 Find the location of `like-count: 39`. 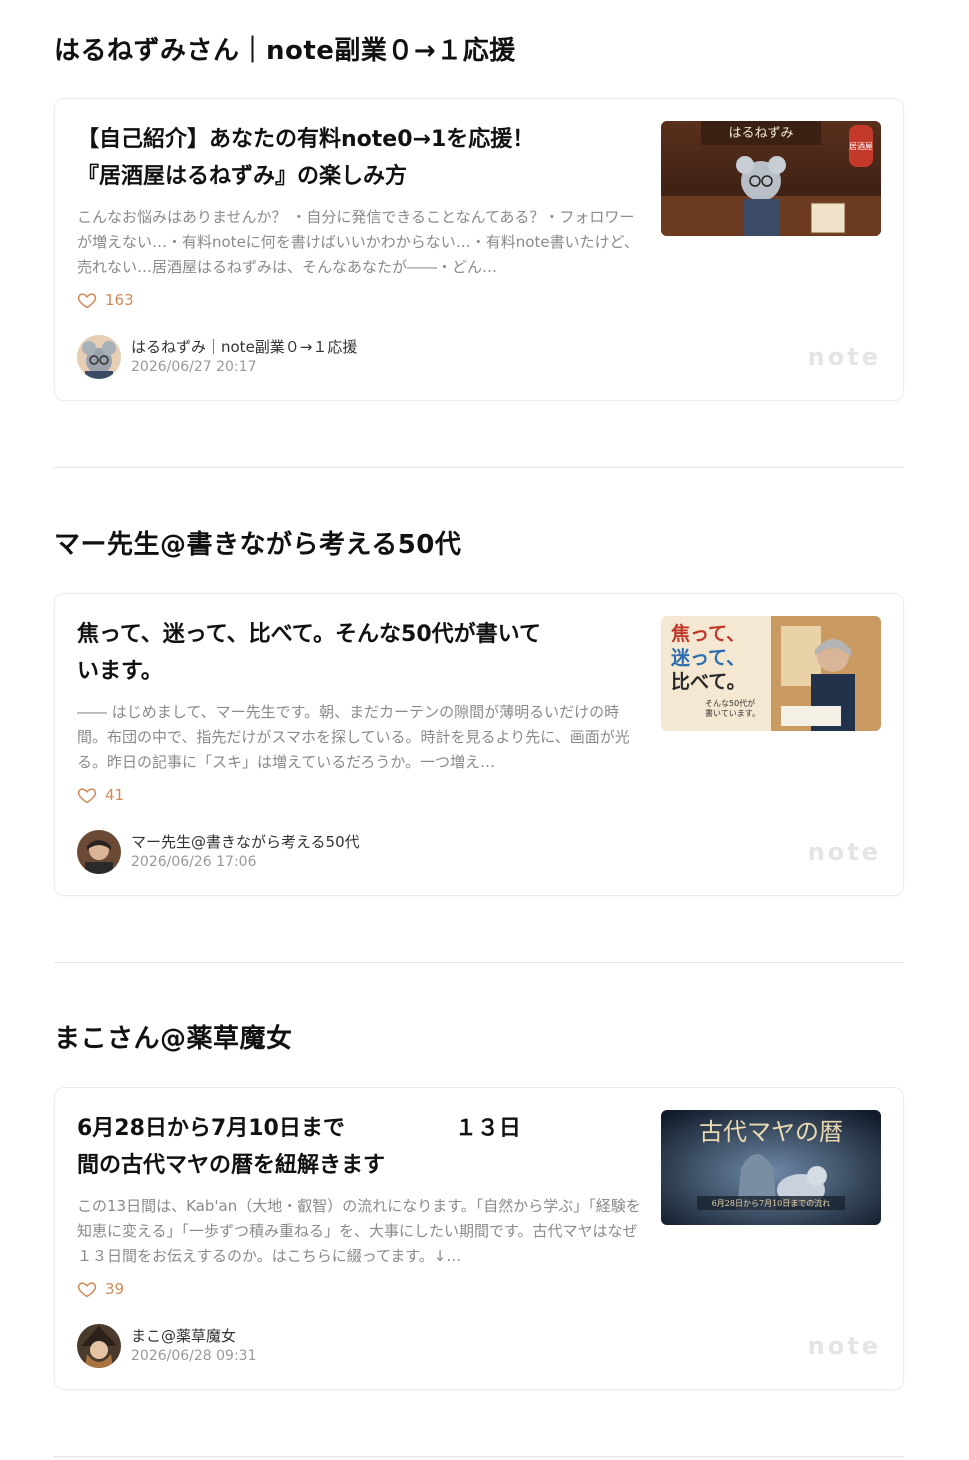

like-count: 39 is located at coordinates (115, 1289).